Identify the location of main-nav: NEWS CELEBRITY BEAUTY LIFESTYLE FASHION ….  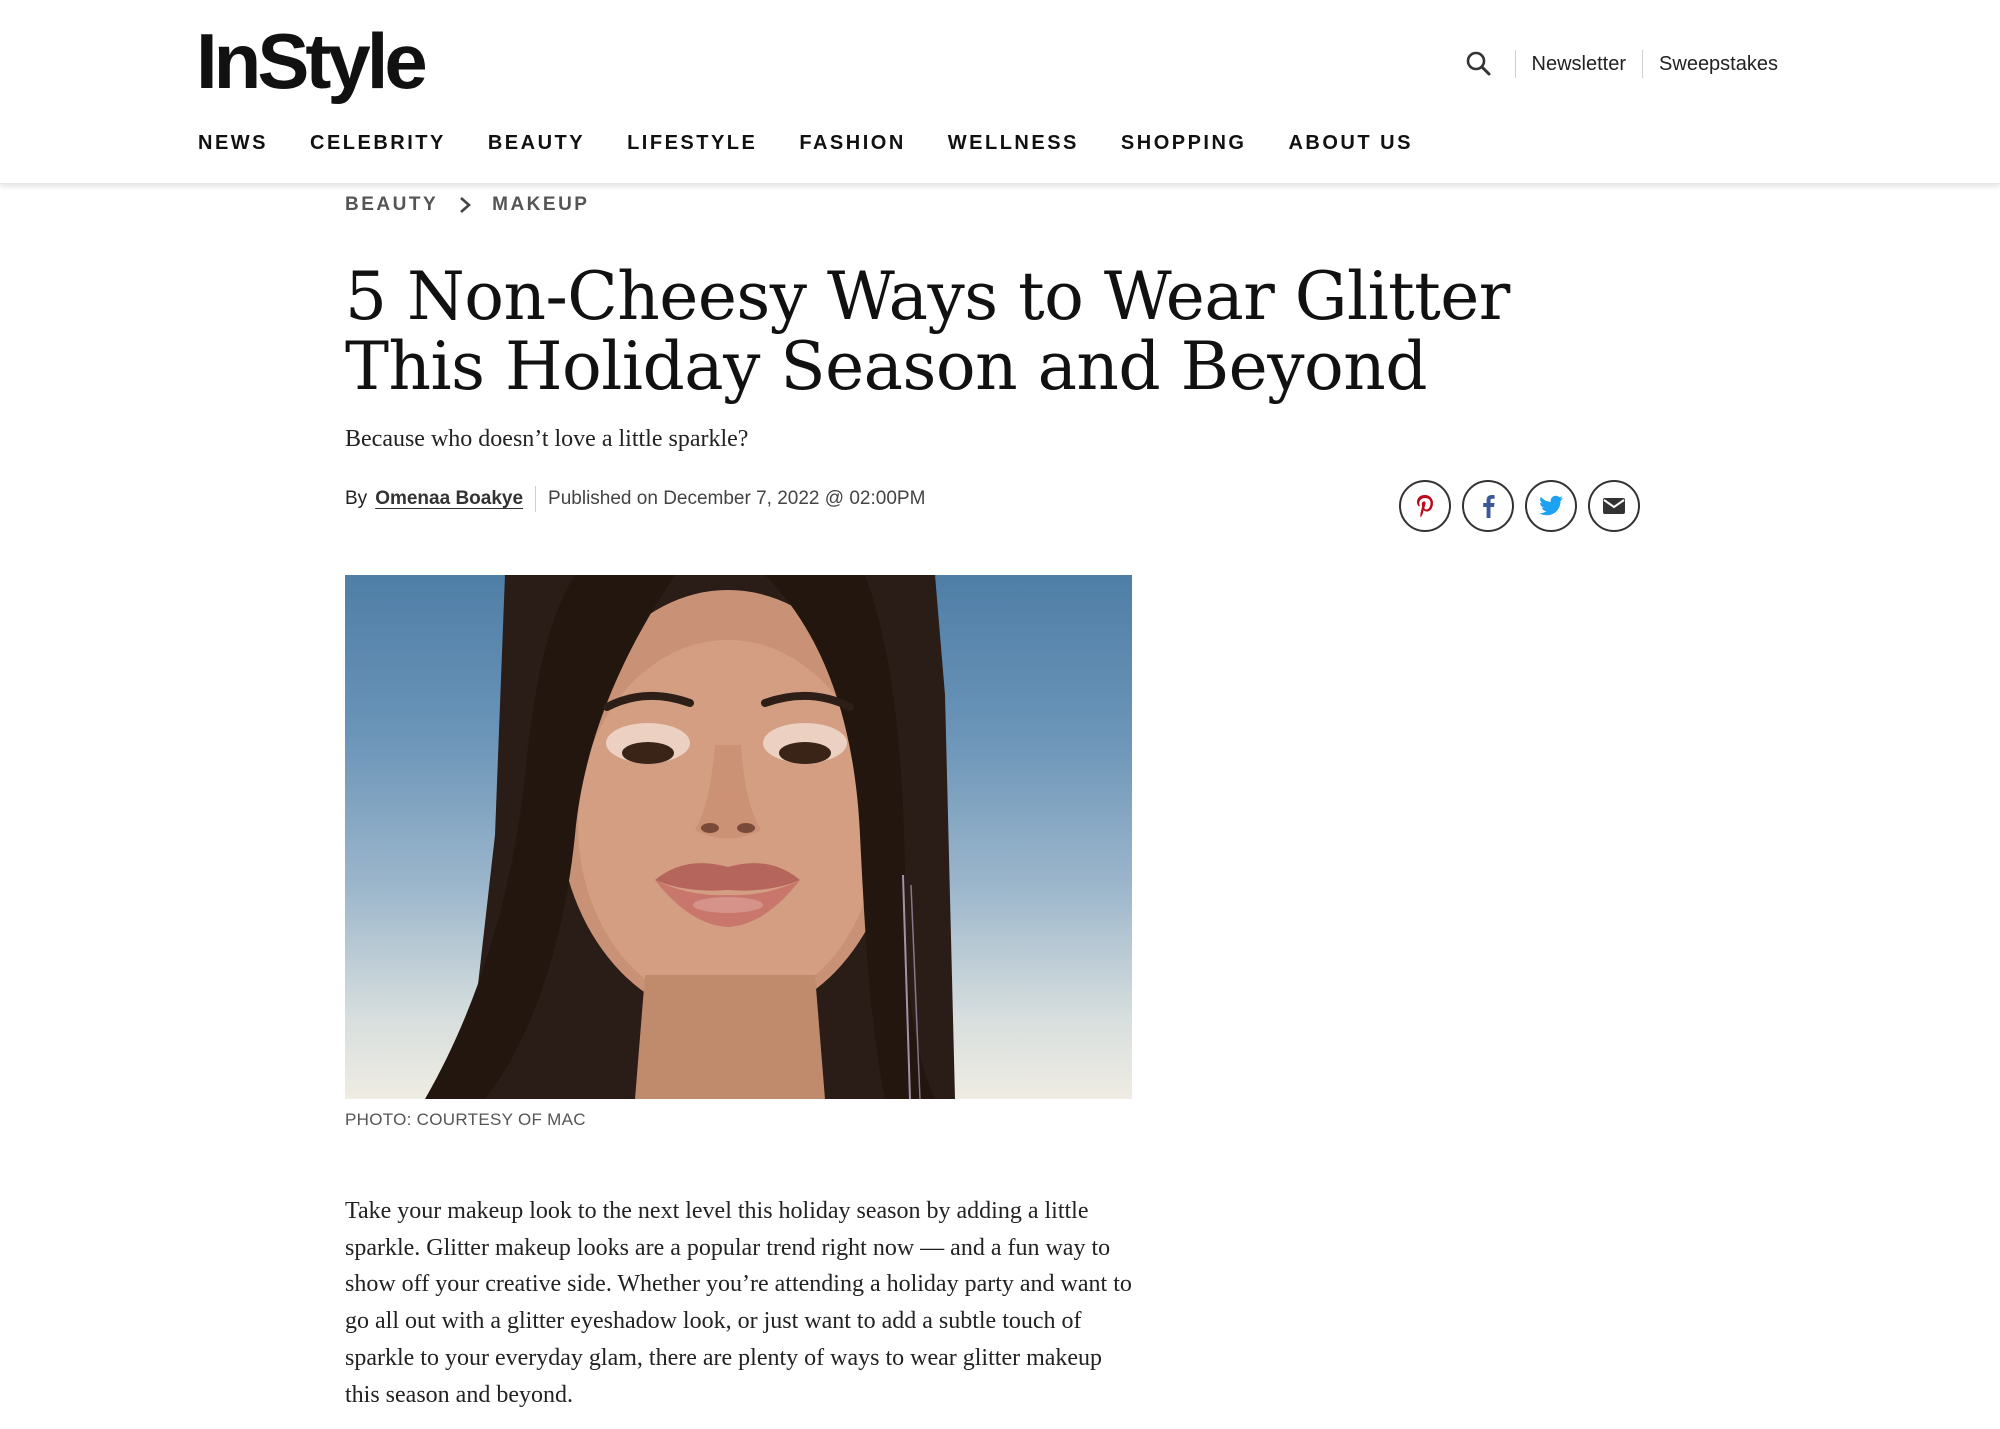
(826, 143).